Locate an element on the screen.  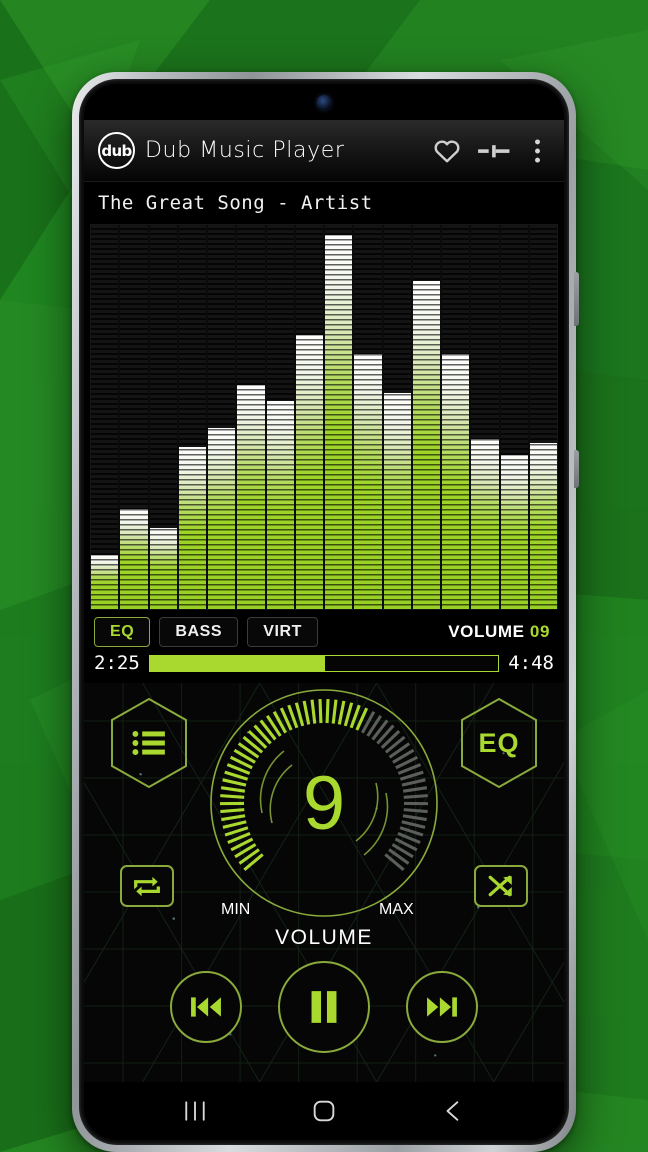
status-bar is located at coordinates (324, 102).